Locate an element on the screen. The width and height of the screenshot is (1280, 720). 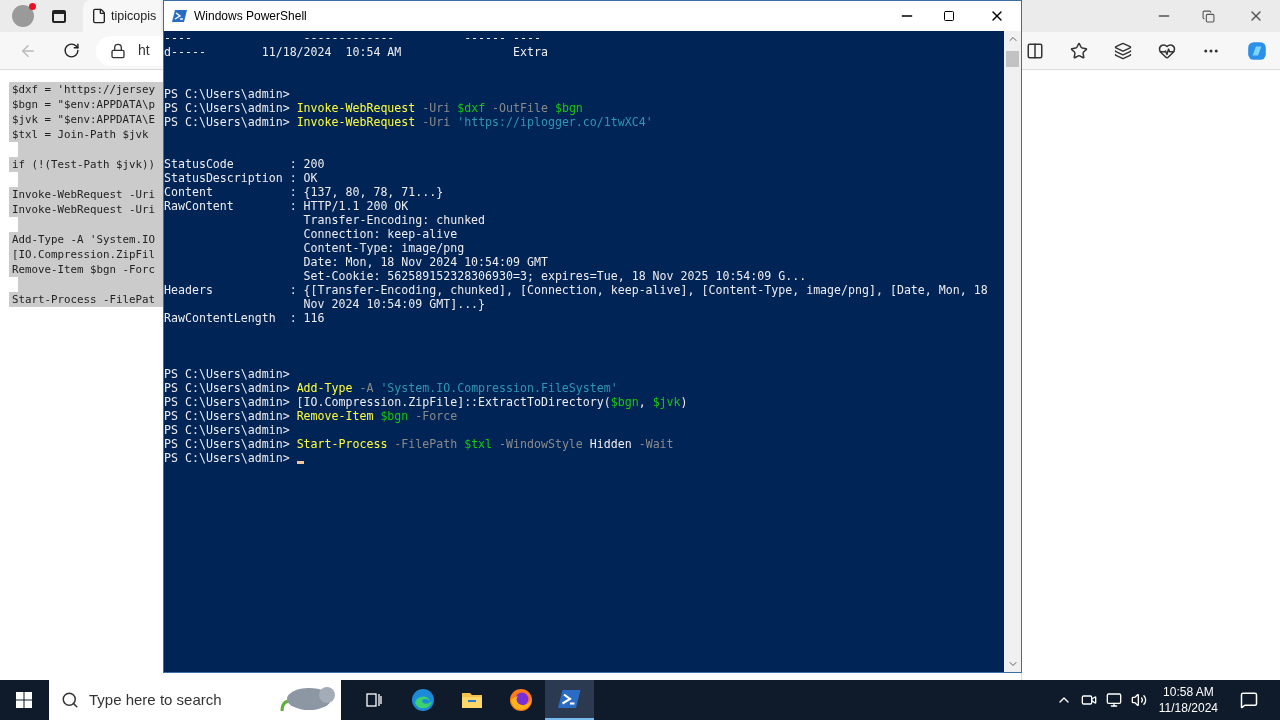
firefox-icon is located at coordinates (520, 700).